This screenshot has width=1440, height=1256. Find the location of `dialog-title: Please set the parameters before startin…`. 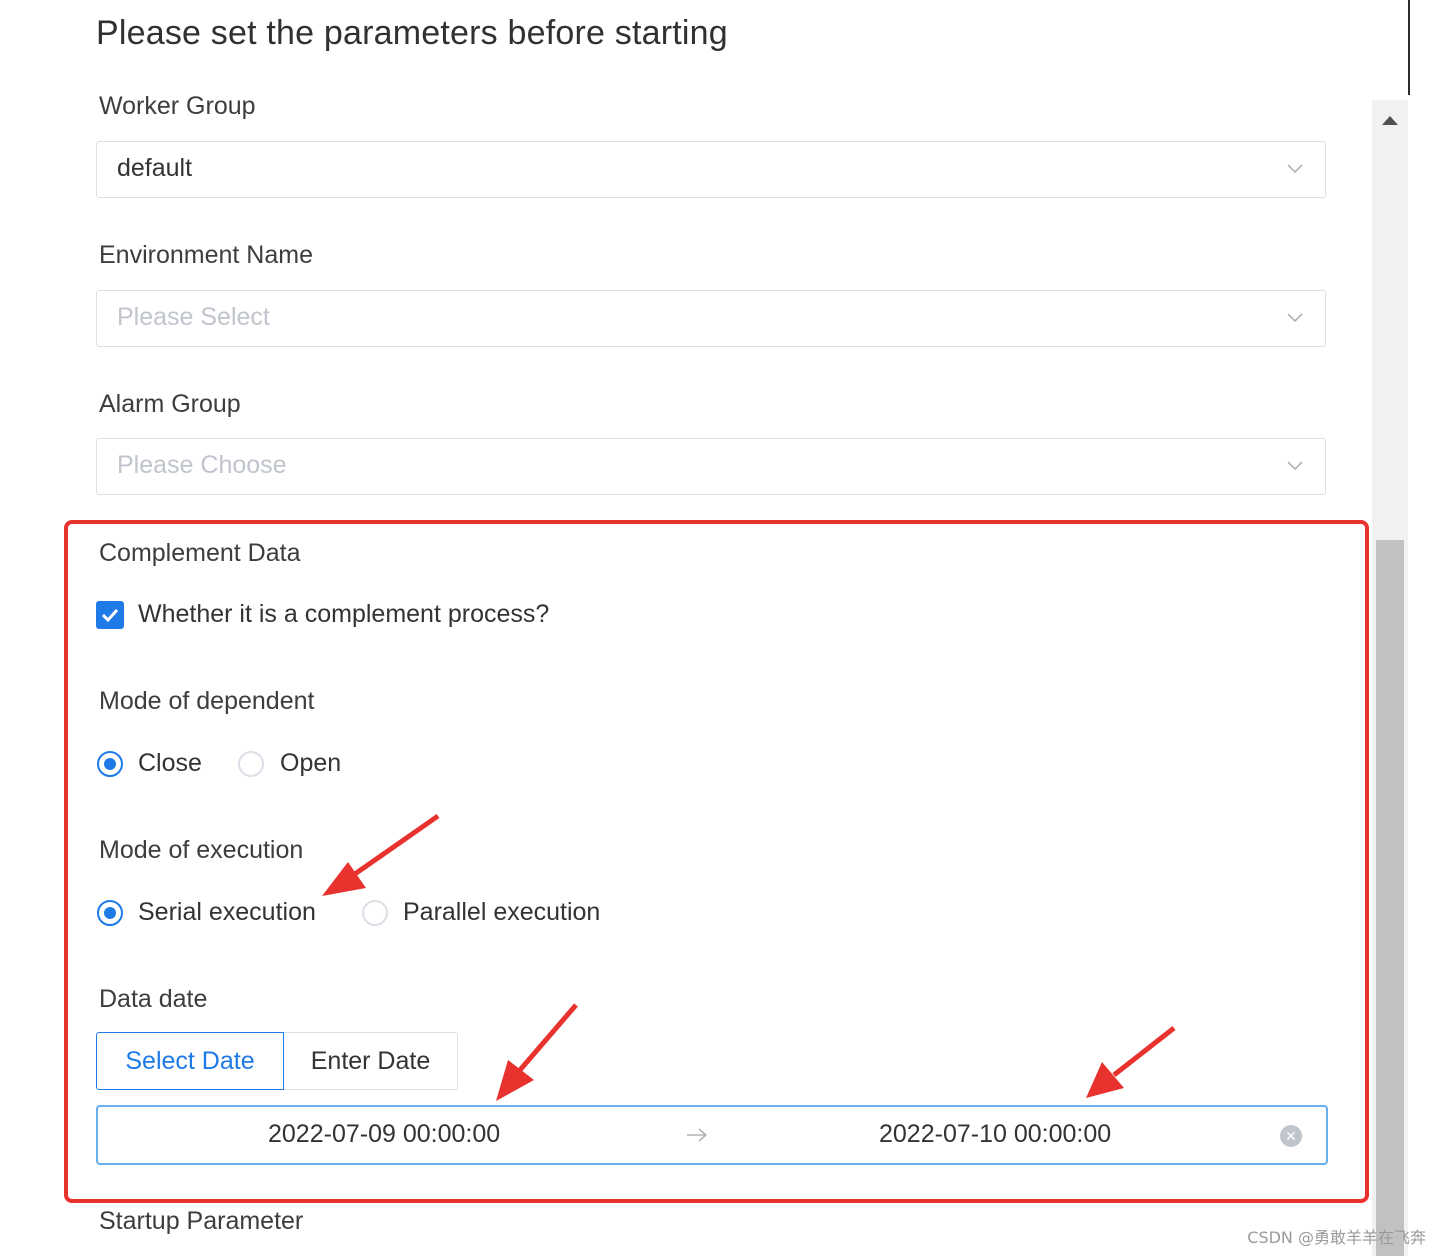

dialog-title: Please set the parameters before startin… is located at coordinates (412, 33).